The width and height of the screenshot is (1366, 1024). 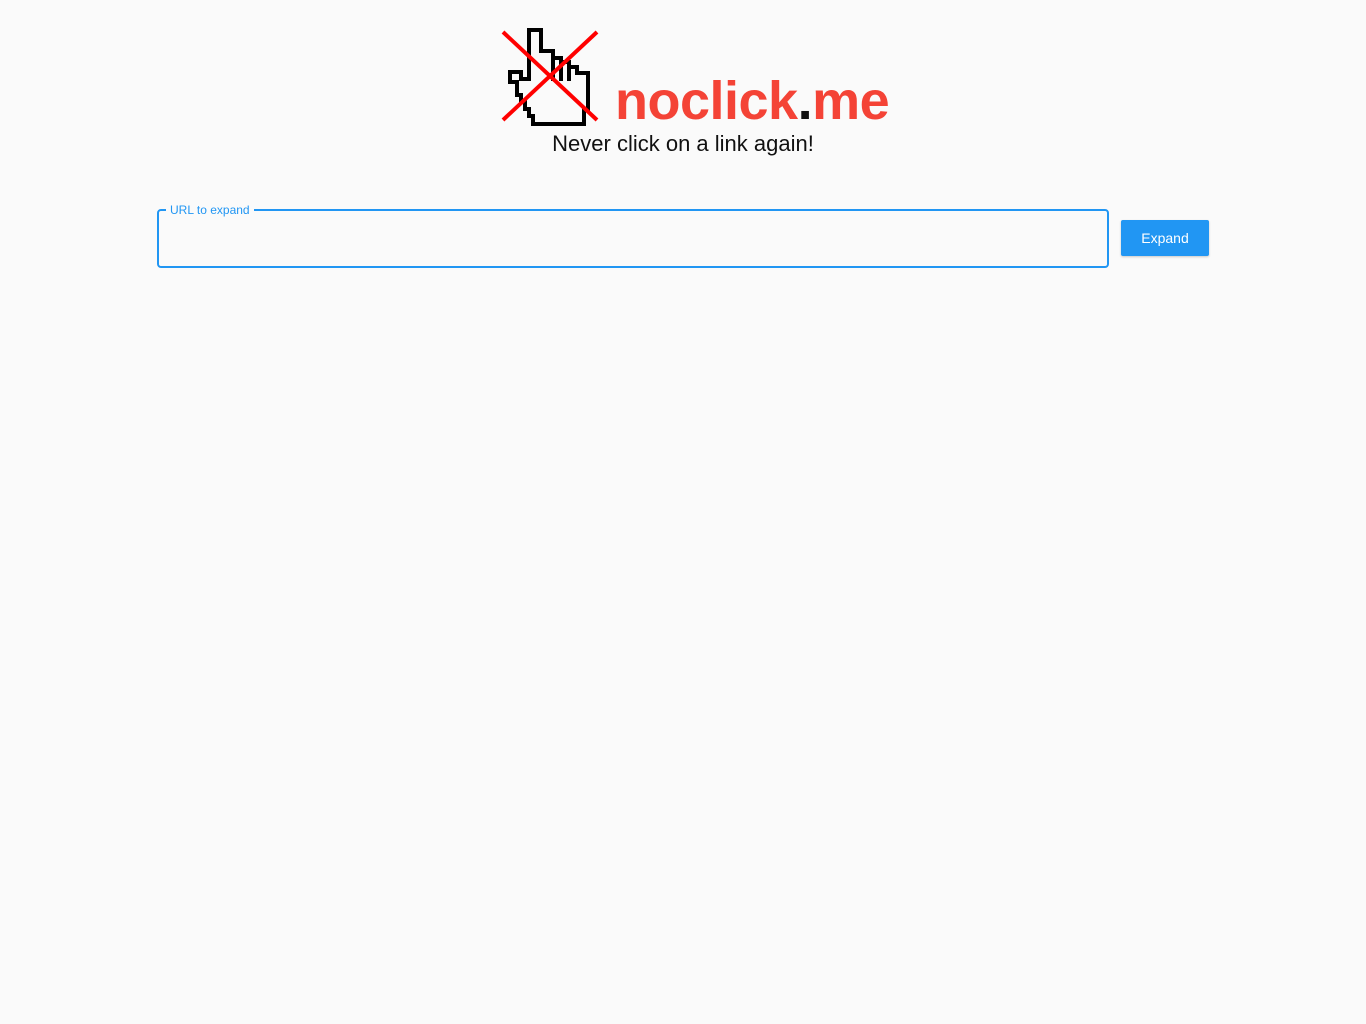 I want to click on tagline: Never click on a link again!, so click(x=683, y=143).